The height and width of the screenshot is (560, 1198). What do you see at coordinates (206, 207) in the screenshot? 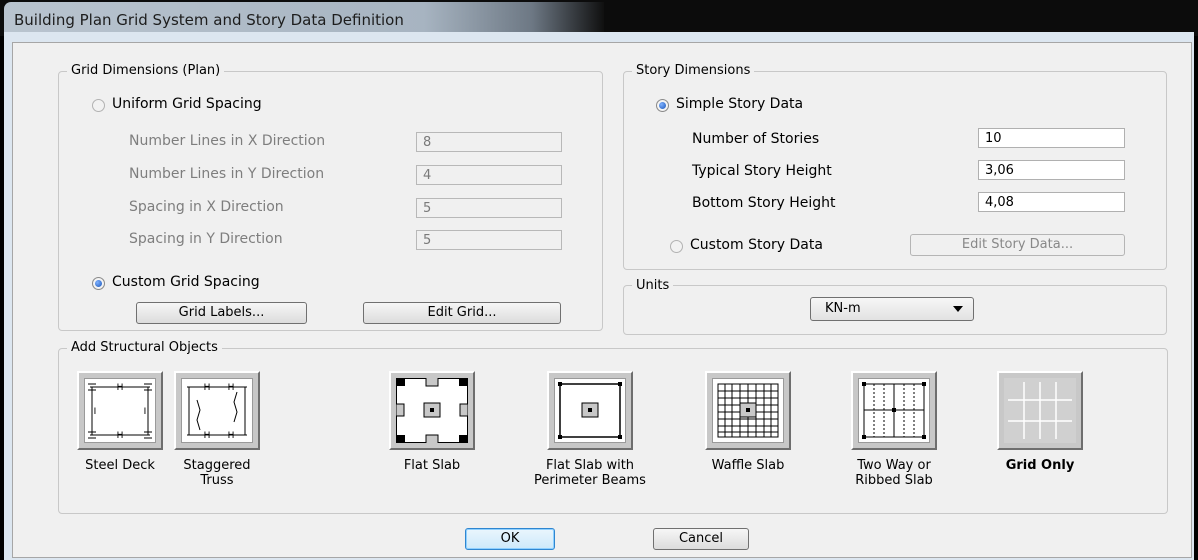
I see `spacing-x-label: Spacing in X Direction` at bounding box center [206, 207].